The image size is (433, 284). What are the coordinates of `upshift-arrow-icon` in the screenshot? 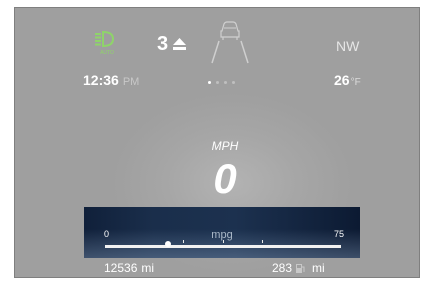 It's located at (180, 44).